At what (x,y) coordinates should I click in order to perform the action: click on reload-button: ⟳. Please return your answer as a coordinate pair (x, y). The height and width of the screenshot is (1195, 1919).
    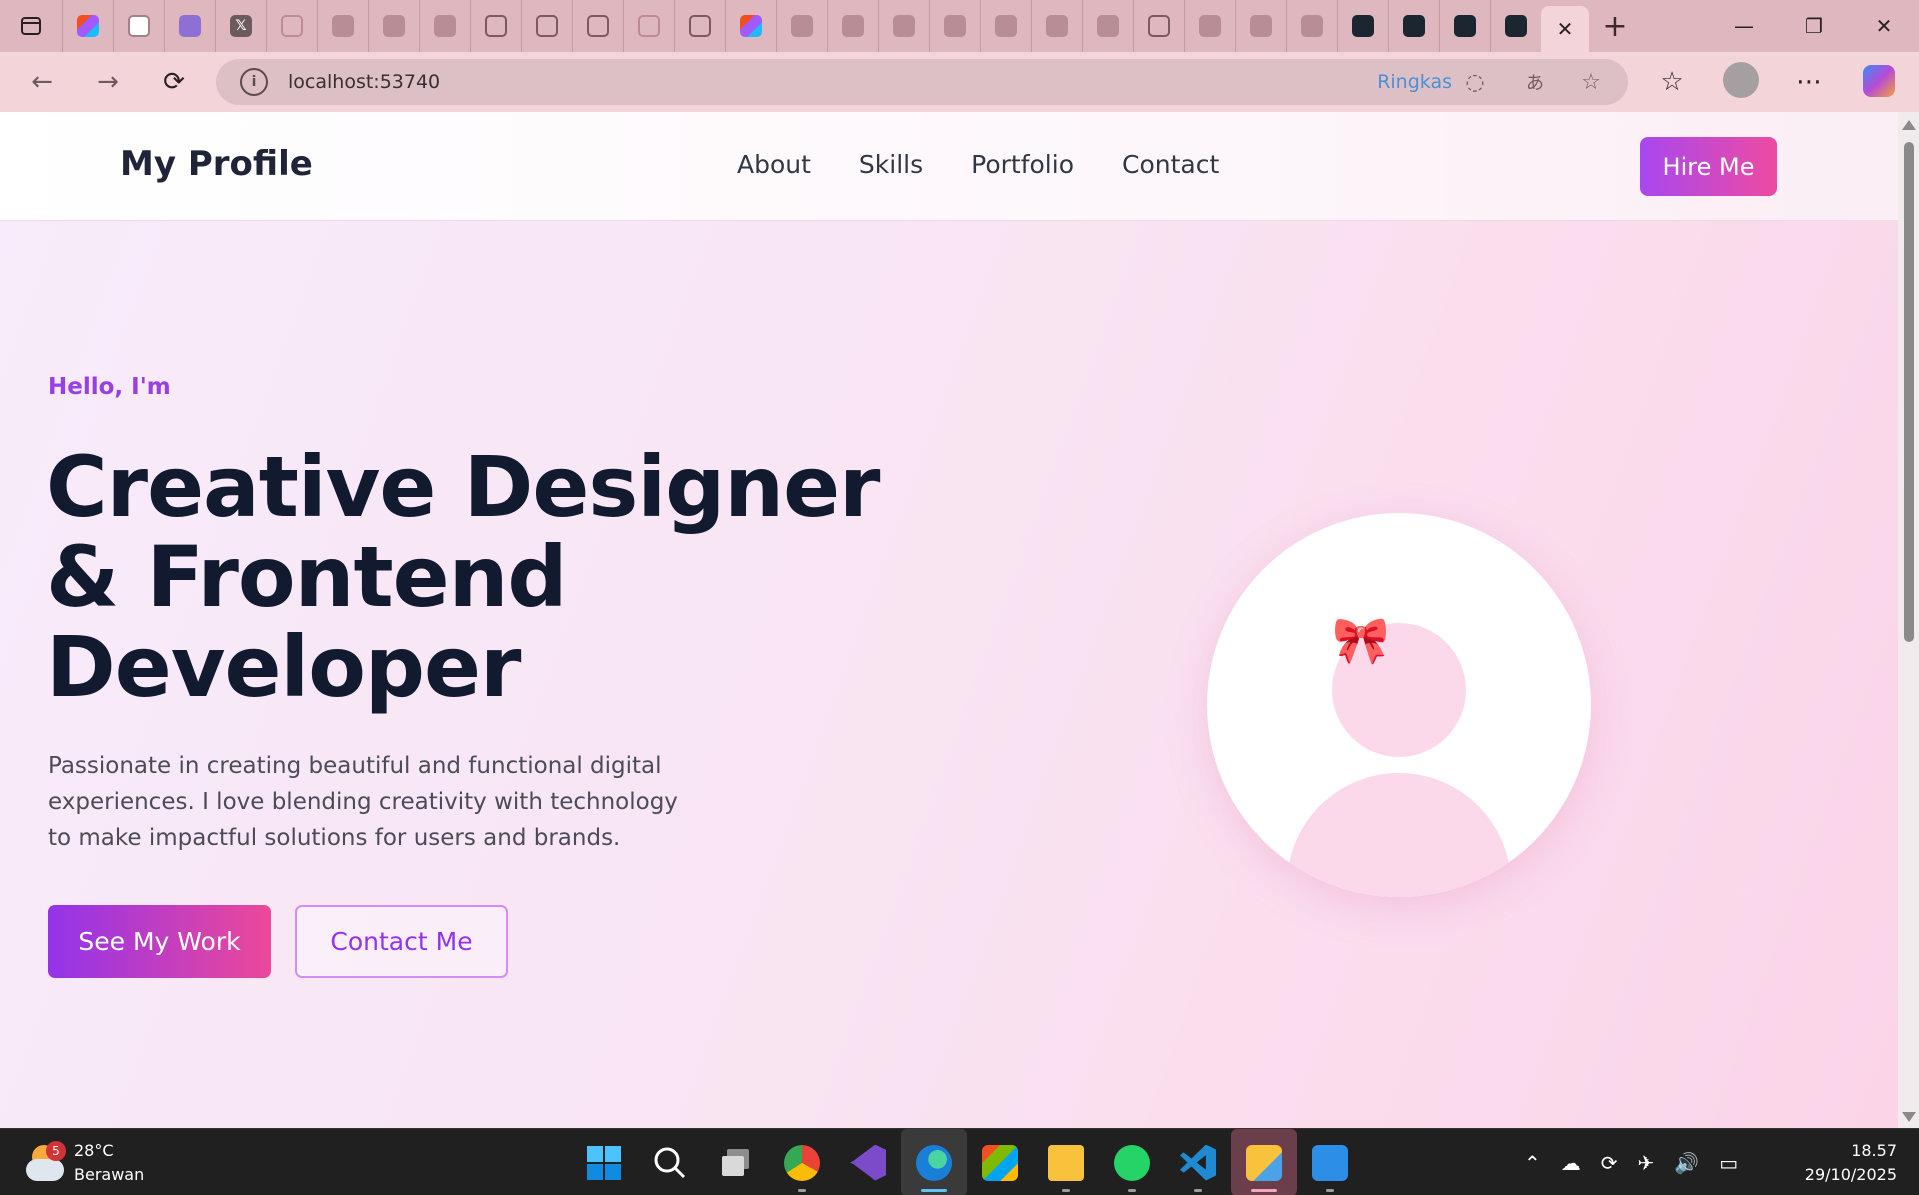
    Looking at the image, I should click on (174, 82).